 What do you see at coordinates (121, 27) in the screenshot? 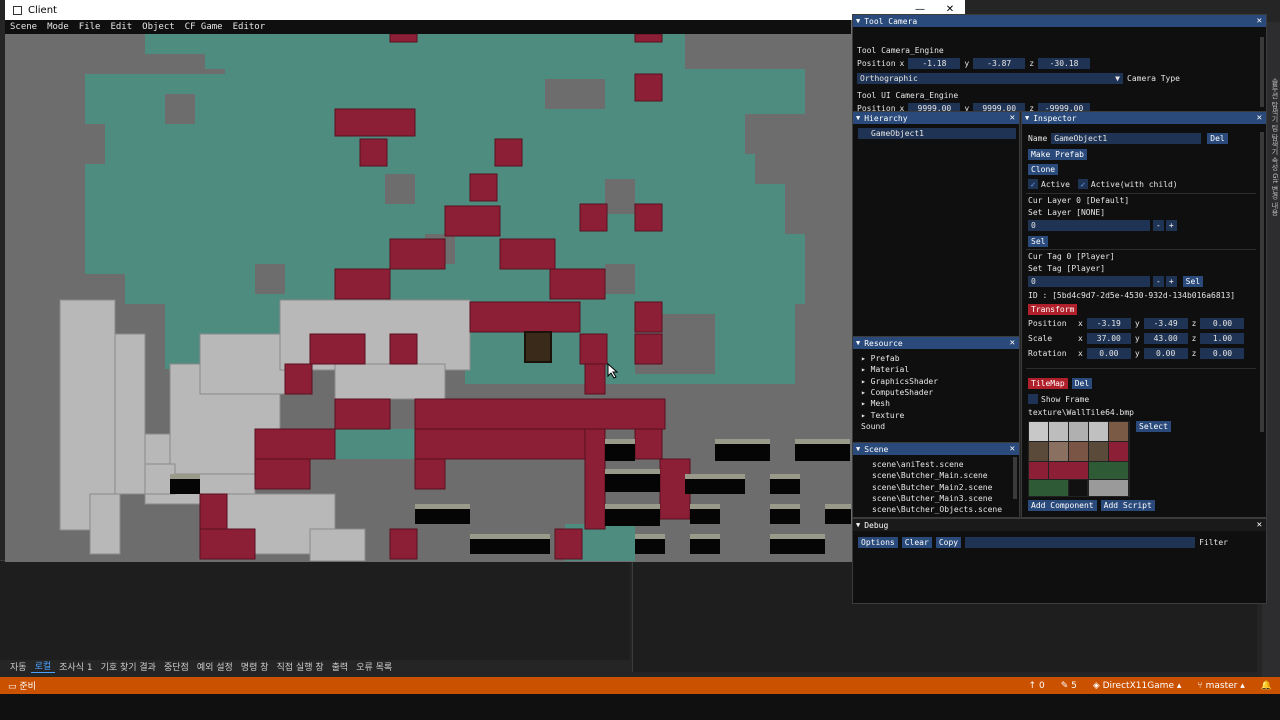
I see `menu-item-edit: Edit` at bounding box center [121, 27].